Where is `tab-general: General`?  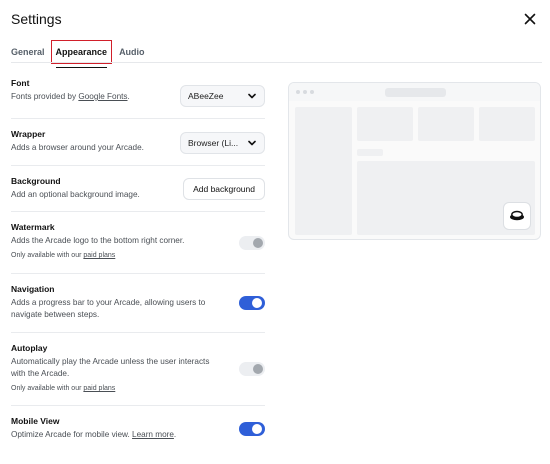 tab-general: General is located at coordinates (28, 52).